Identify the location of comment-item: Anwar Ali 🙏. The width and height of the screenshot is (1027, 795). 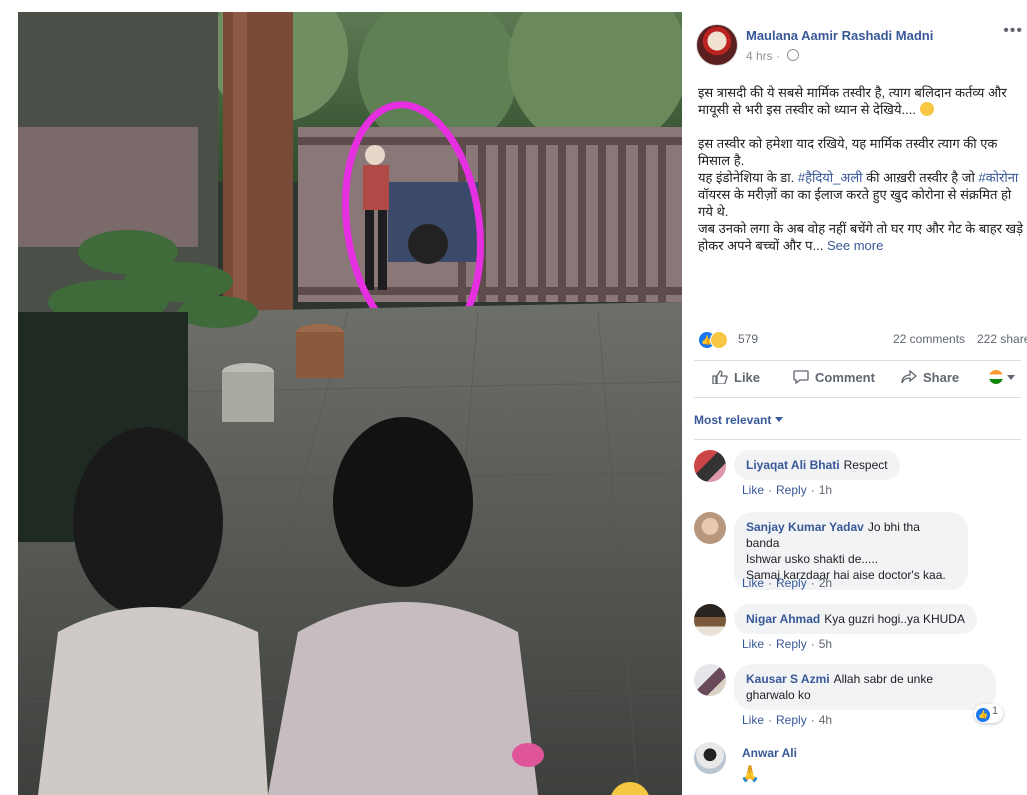
(859, 768).